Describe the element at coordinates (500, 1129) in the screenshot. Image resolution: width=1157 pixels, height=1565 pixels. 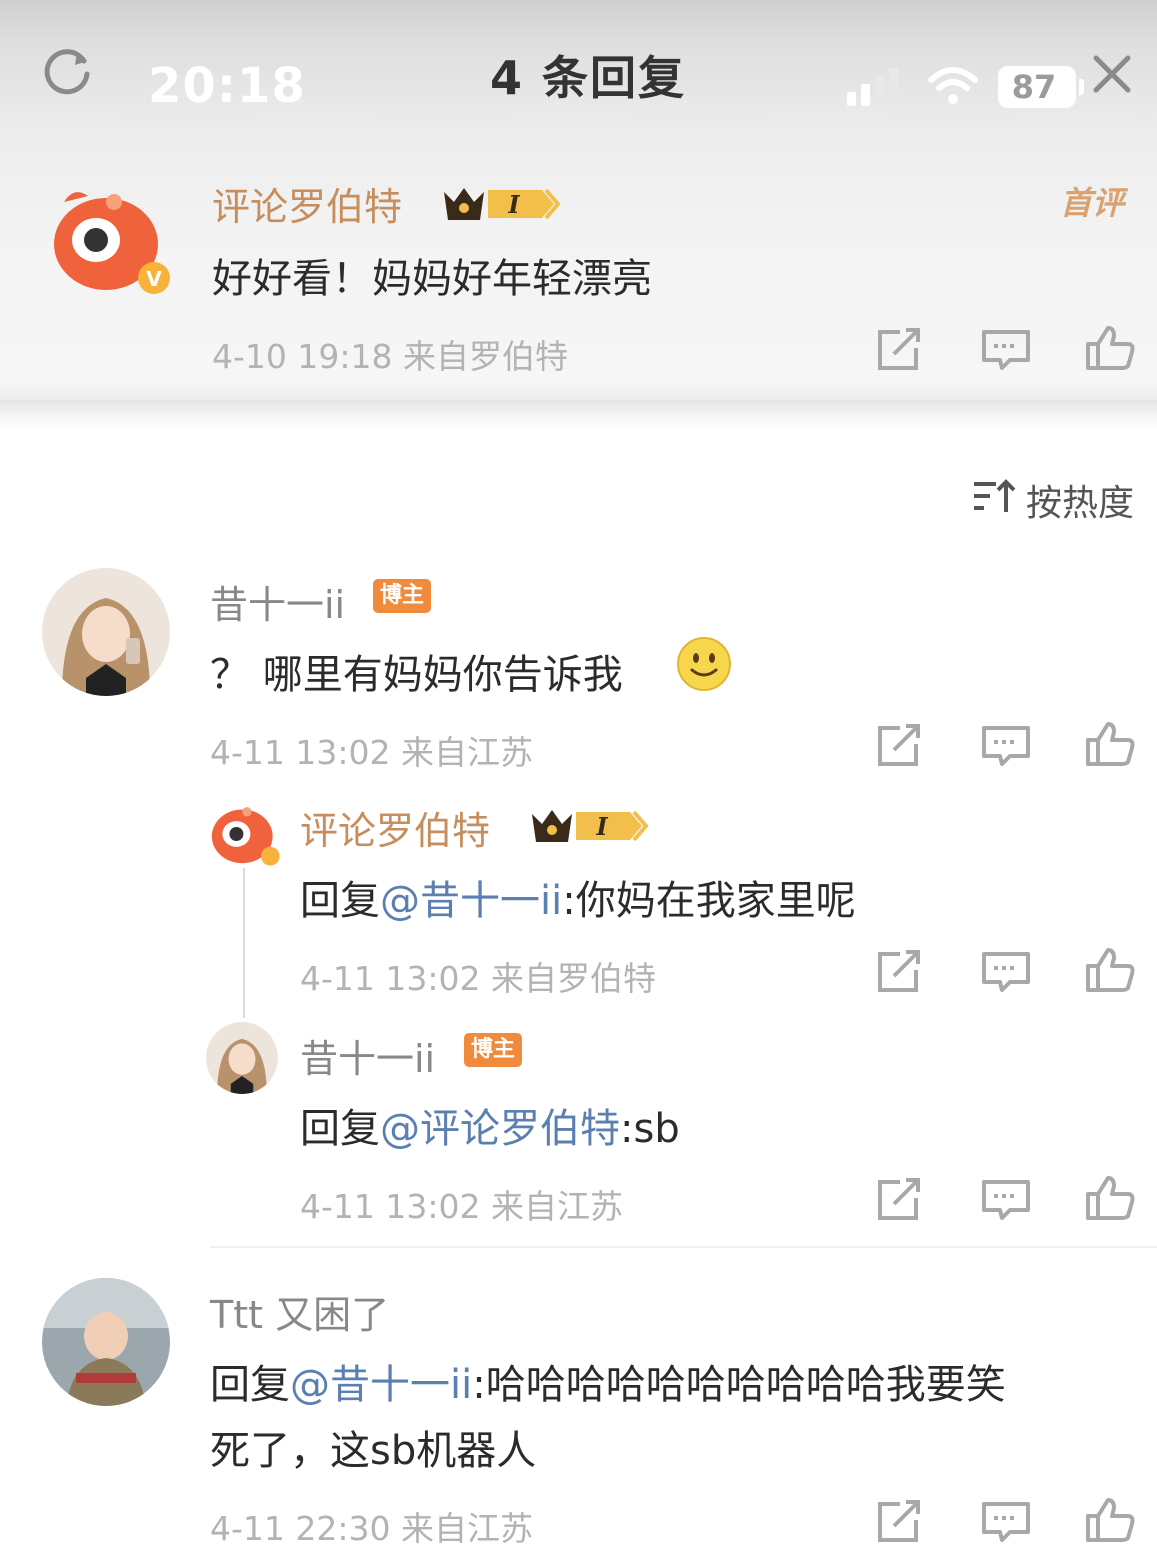
I see `mention-link: @评论罗伯特` at that location.